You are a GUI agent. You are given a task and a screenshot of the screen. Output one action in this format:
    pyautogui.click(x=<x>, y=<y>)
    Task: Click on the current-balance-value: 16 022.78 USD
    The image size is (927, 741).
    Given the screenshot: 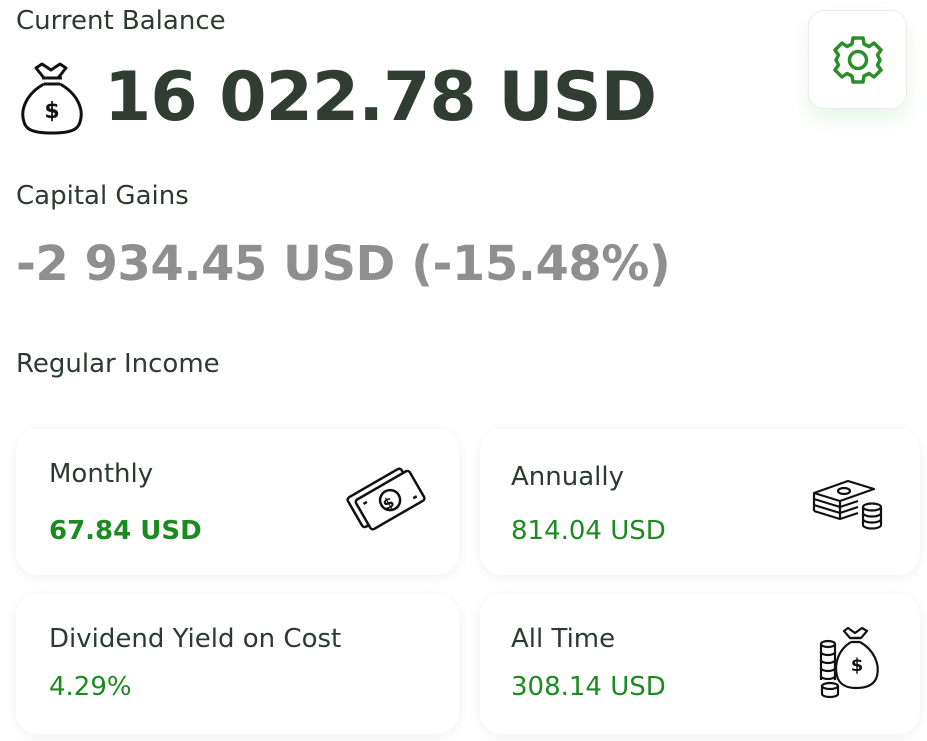 What is the action you would take?
    pyautogui.click(x=380, y=97)
    